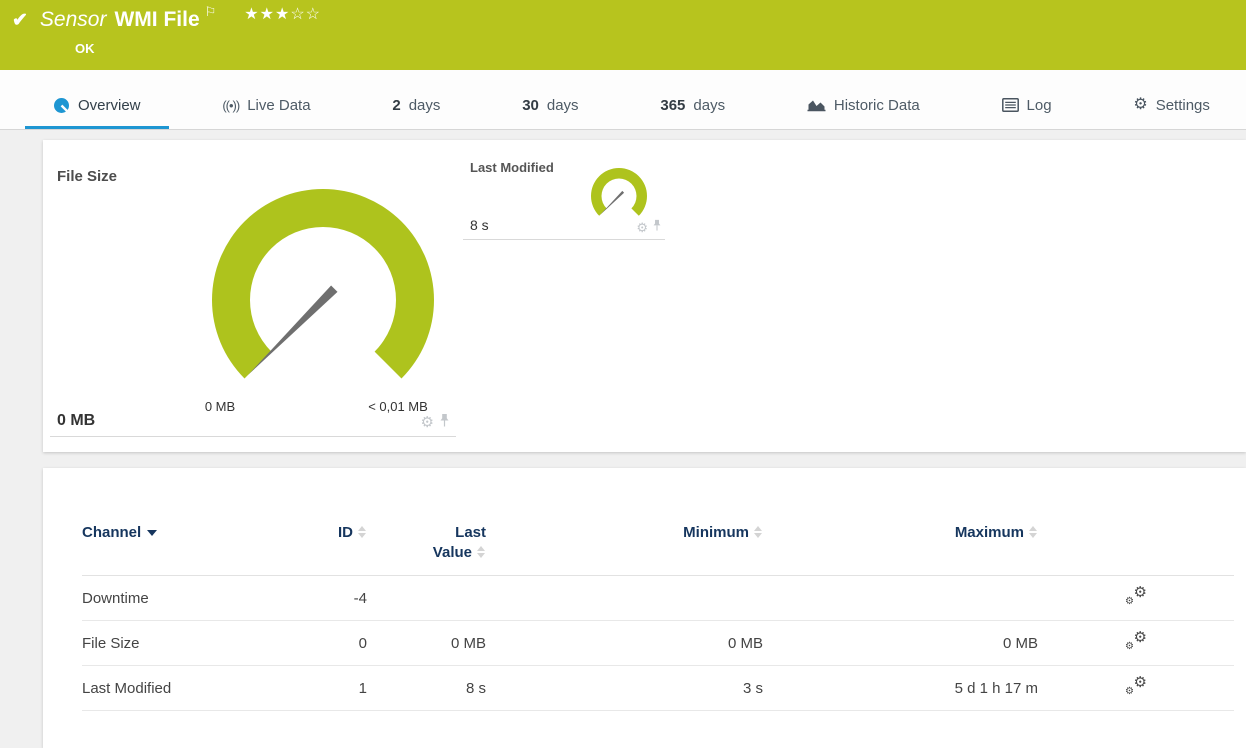 The height and width of the screenshot is (748, 1246). Describe the element at coordinates (673, 105) in the screenshot. I see `tab-number: 365` at that location.